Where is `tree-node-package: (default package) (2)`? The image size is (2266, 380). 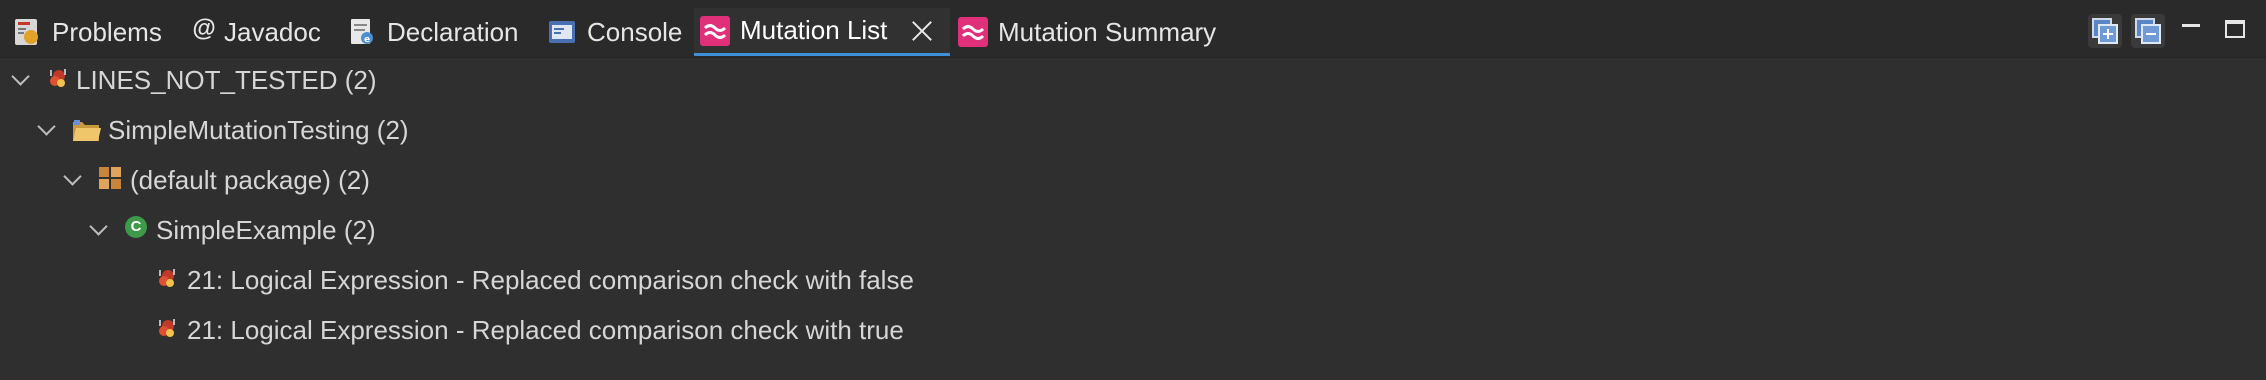 tree-node-package: (default package) (2) is located at coordinates (216, 180).